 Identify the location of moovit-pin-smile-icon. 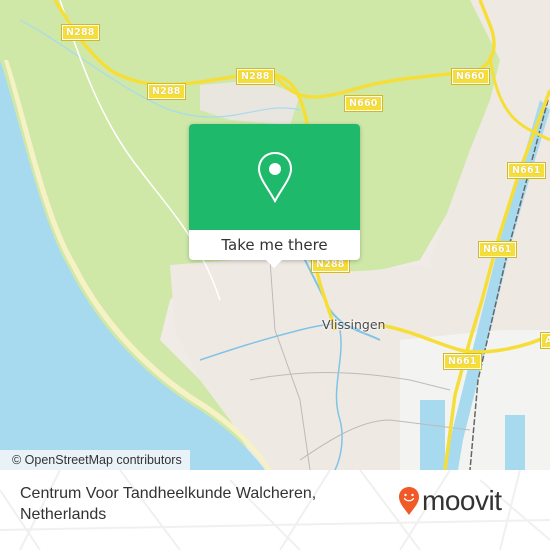
(409, 501).